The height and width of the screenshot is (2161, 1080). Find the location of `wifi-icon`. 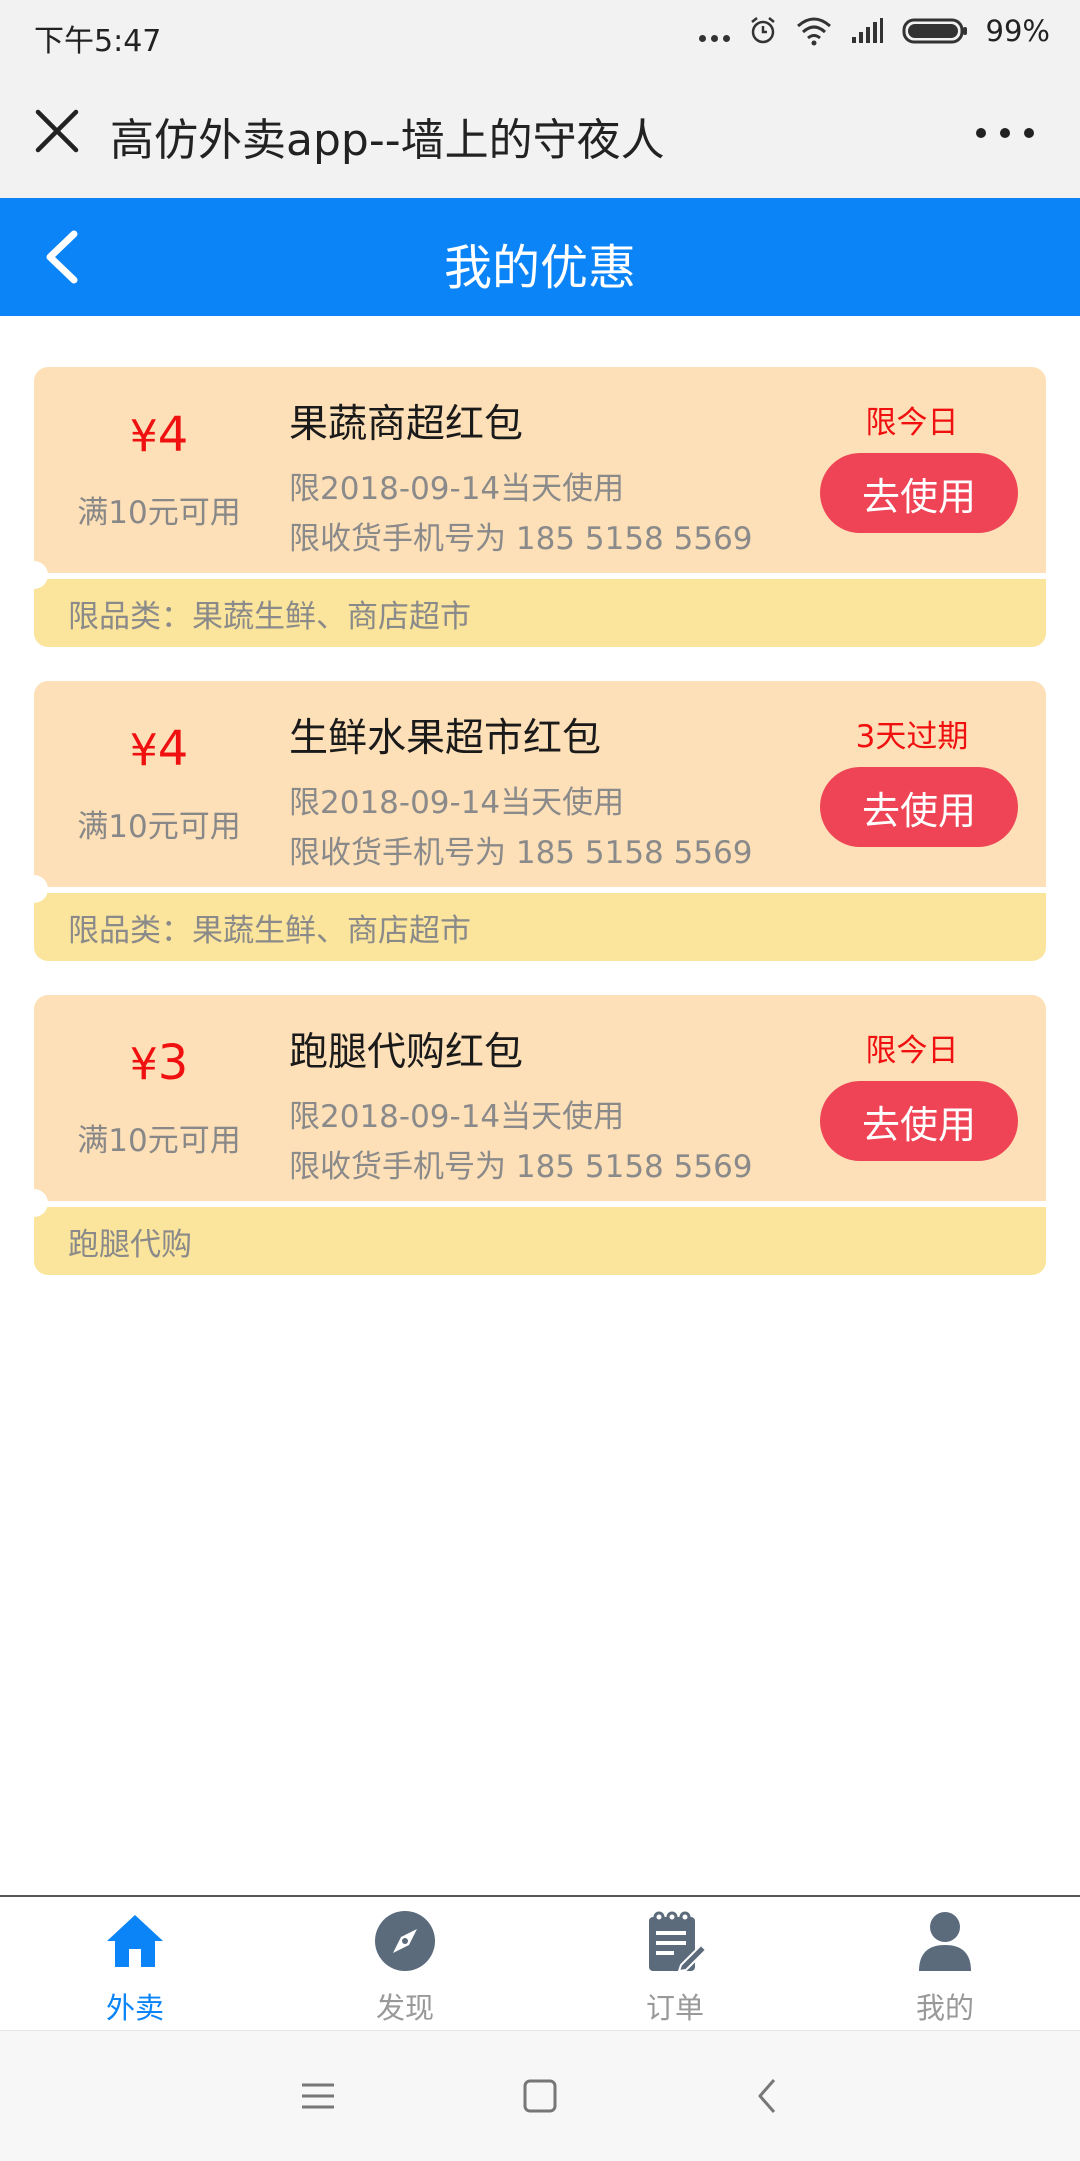

wifi-icon is located at coordinates (813, 31).